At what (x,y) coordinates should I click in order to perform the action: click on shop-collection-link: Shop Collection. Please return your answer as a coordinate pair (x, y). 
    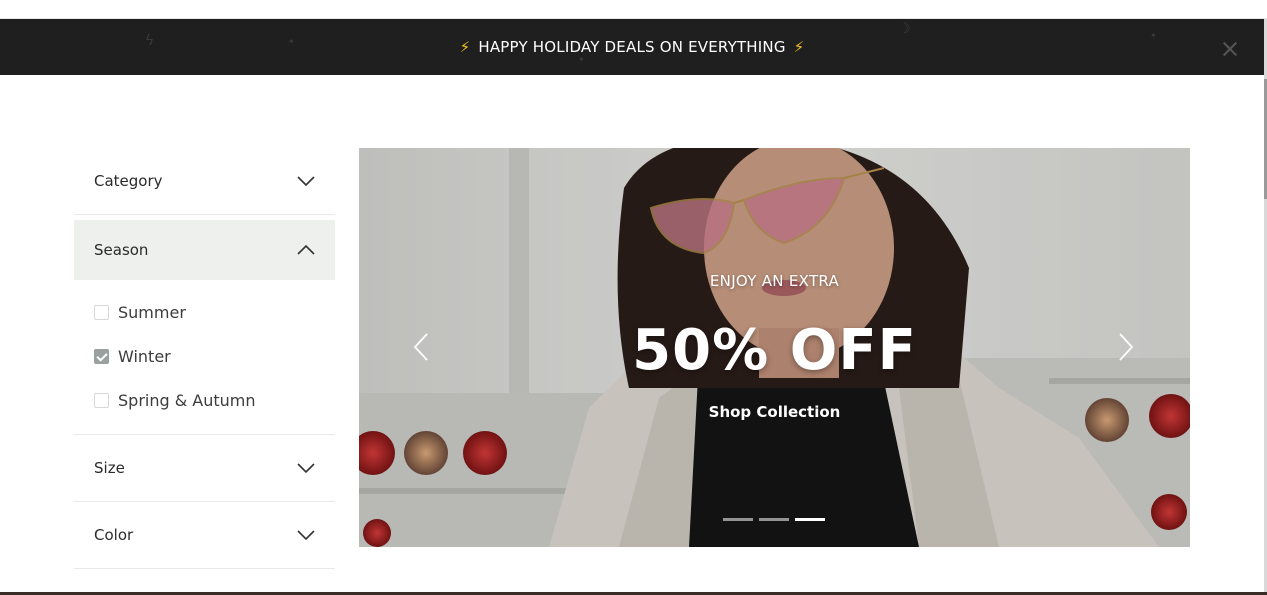
    Looking at the image, I should click on (774, 412).